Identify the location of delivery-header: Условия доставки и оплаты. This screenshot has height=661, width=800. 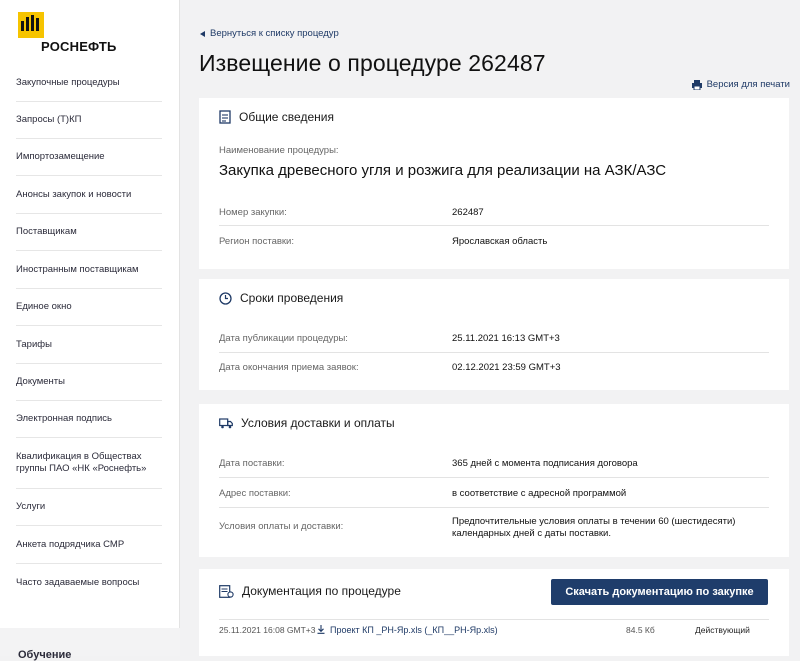
(307, 423).